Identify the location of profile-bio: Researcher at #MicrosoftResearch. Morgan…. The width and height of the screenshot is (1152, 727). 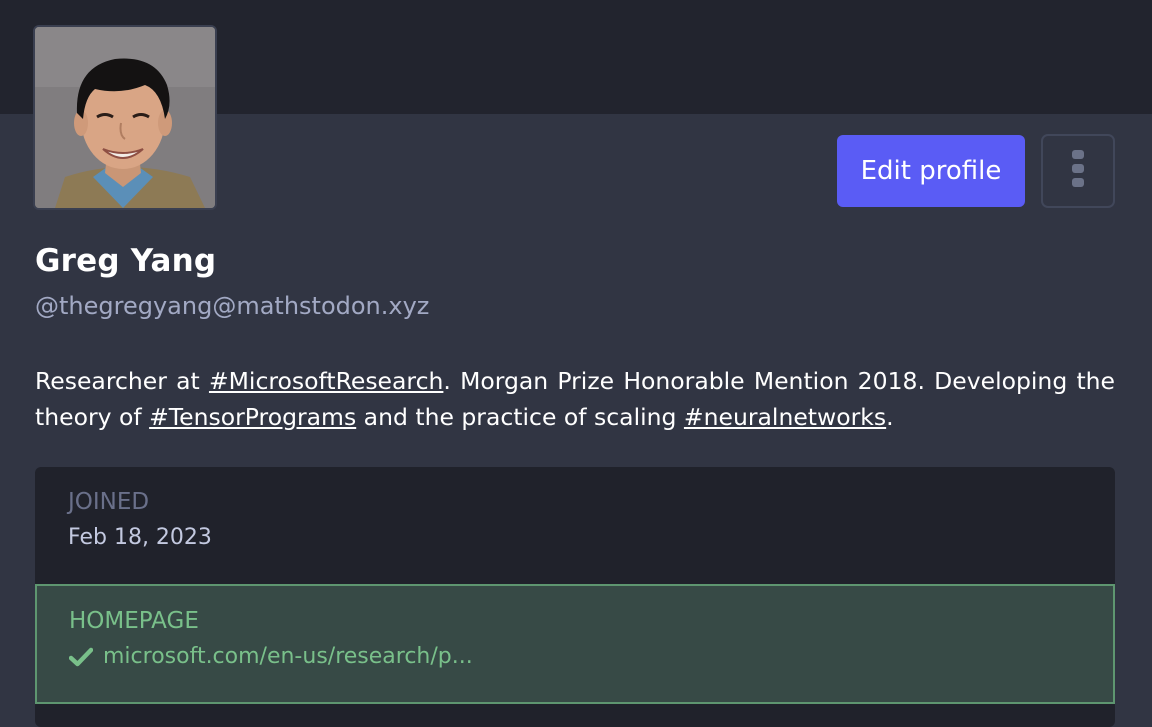
(575, 399).